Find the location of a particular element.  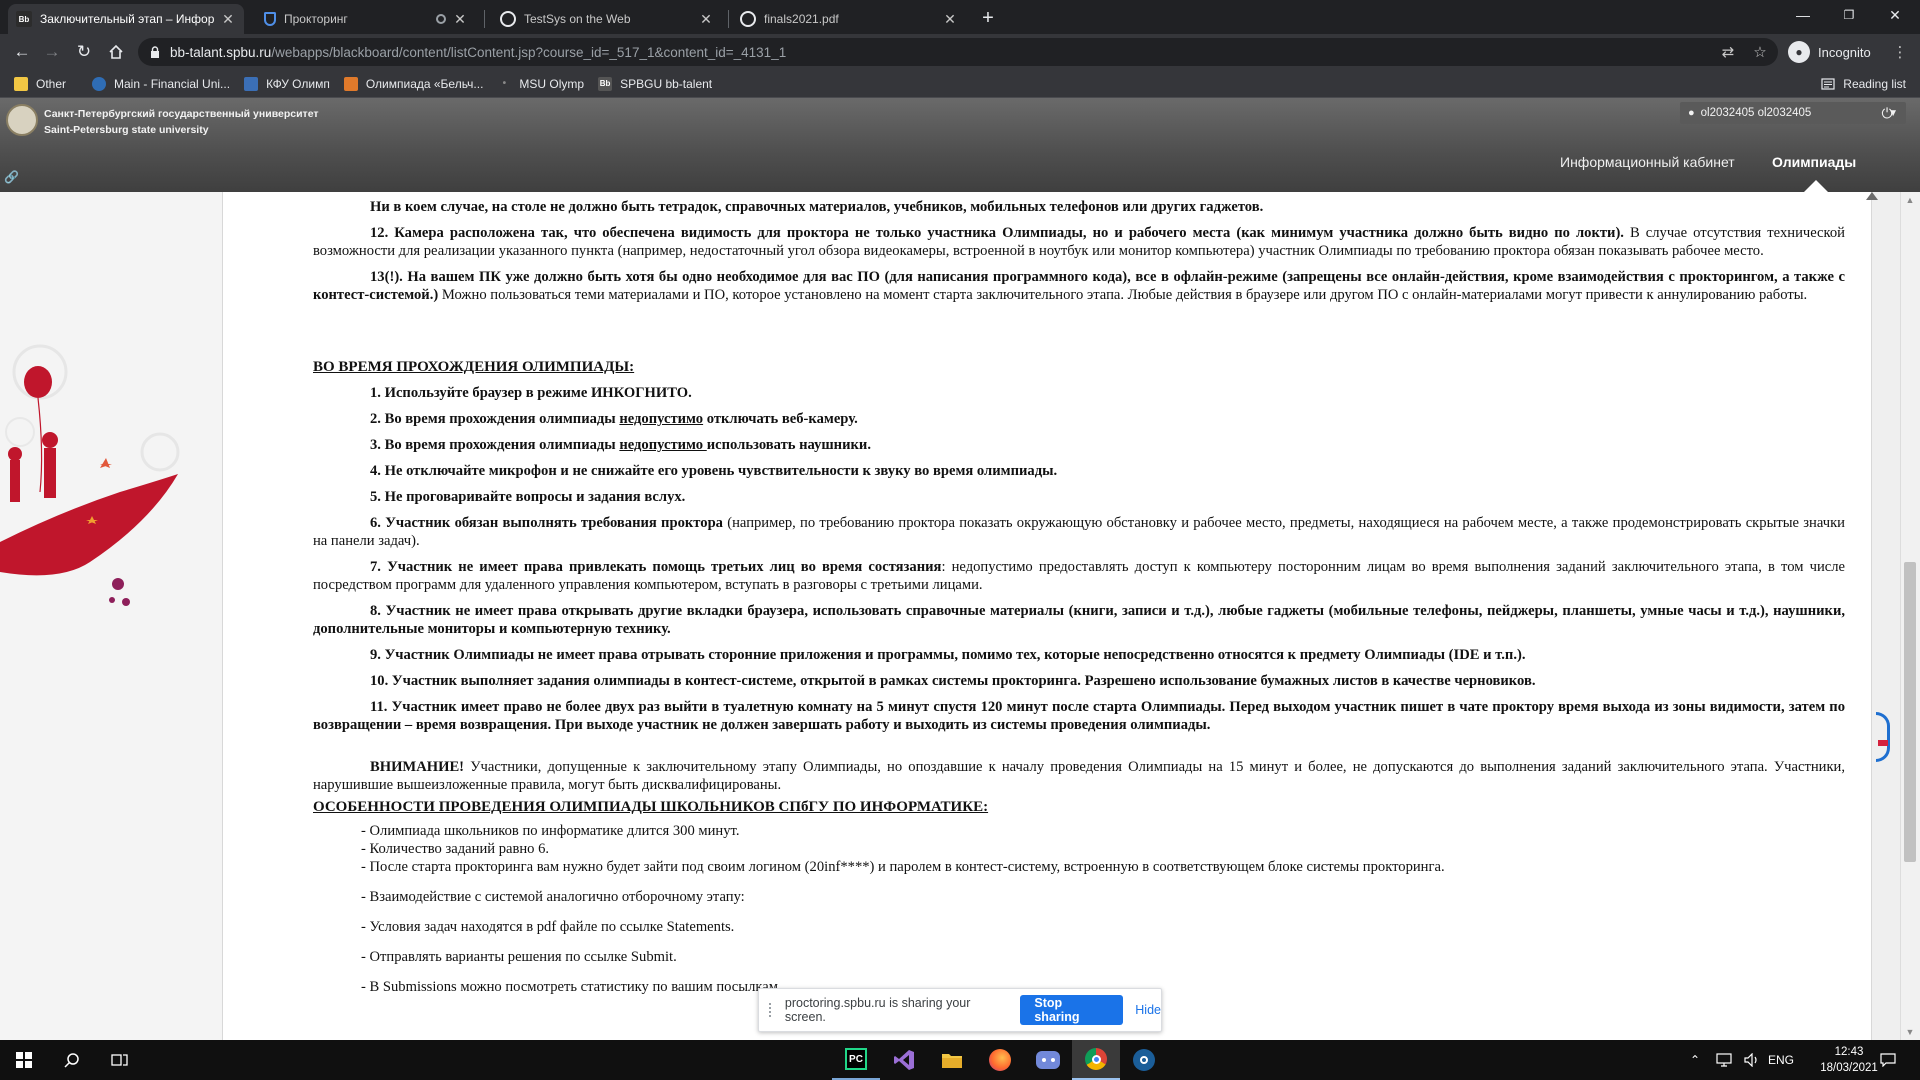

new-tab-button: + is located at coordinates (988, 18).